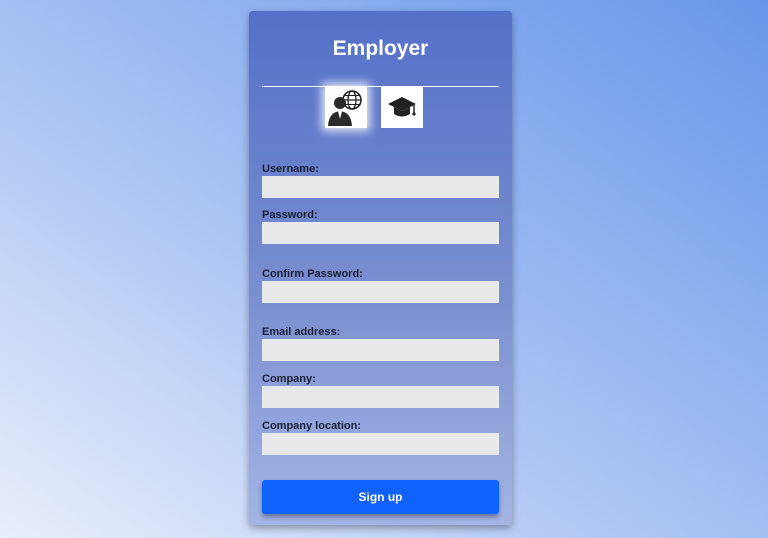 Image resolution: width=768 pixels, height=538 pixels. I want to click on employer-role-button, so click(346, 107).